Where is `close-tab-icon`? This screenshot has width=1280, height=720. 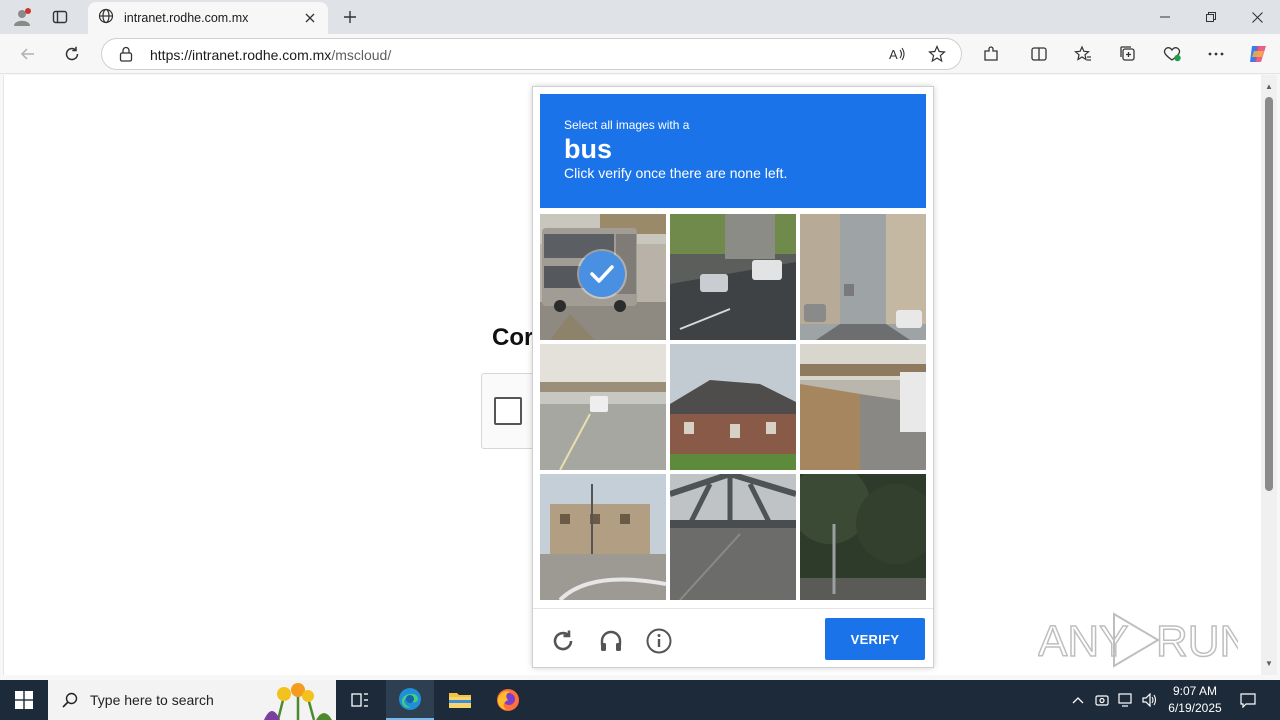 close-tab-icon is located at coordinates (310, 18).